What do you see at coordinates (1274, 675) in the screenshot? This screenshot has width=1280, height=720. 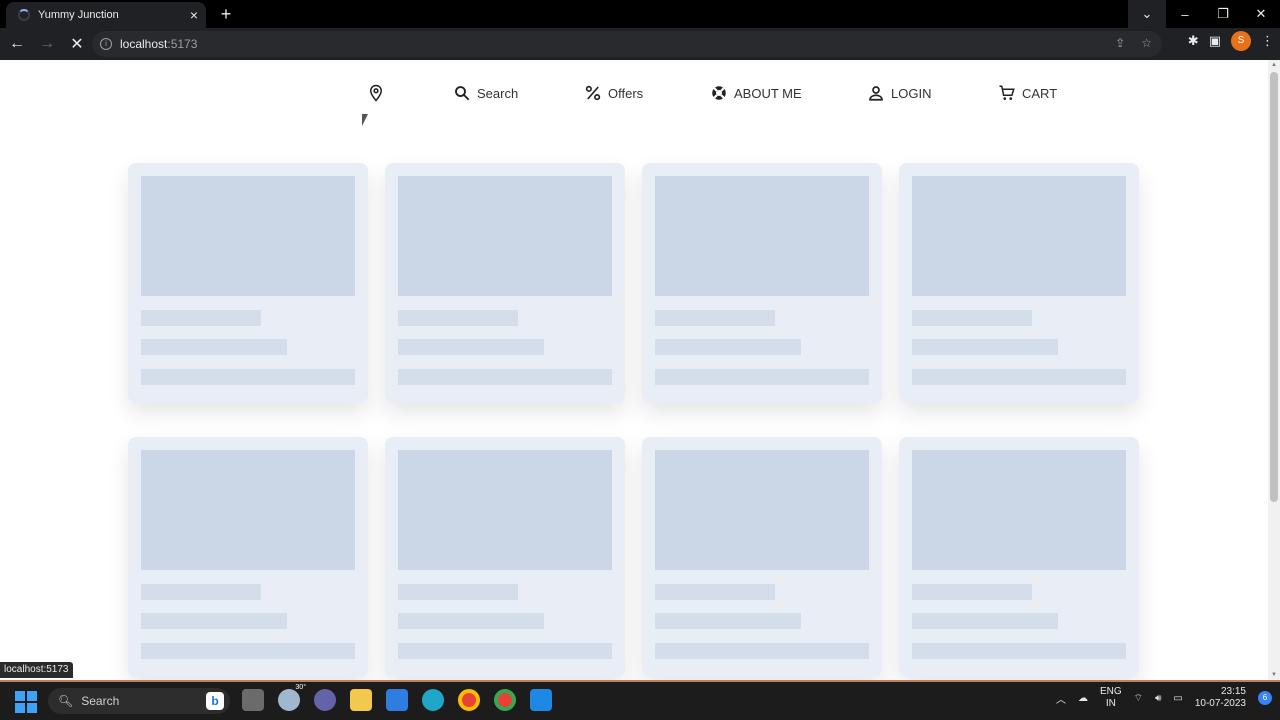 I see `scroll-down-arrow: ▼` at bounding box center [1274, 675].